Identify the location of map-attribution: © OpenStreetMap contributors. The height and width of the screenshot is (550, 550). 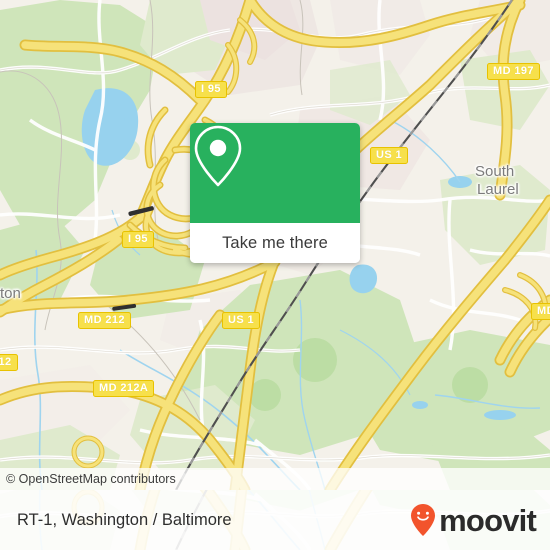
(275, 479).